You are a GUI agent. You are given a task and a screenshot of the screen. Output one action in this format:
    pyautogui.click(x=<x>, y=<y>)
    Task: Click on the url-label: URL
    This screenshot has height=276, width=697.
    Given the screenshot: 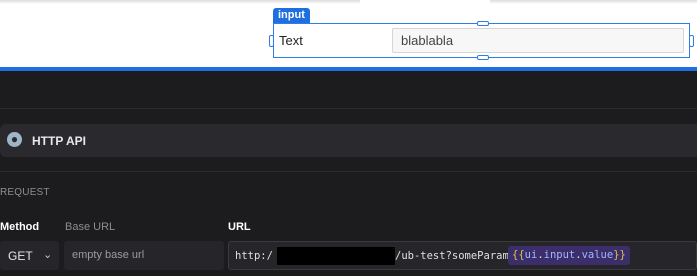 What is the action you would take?
    pyautogui.click(x=239, y=227)
    